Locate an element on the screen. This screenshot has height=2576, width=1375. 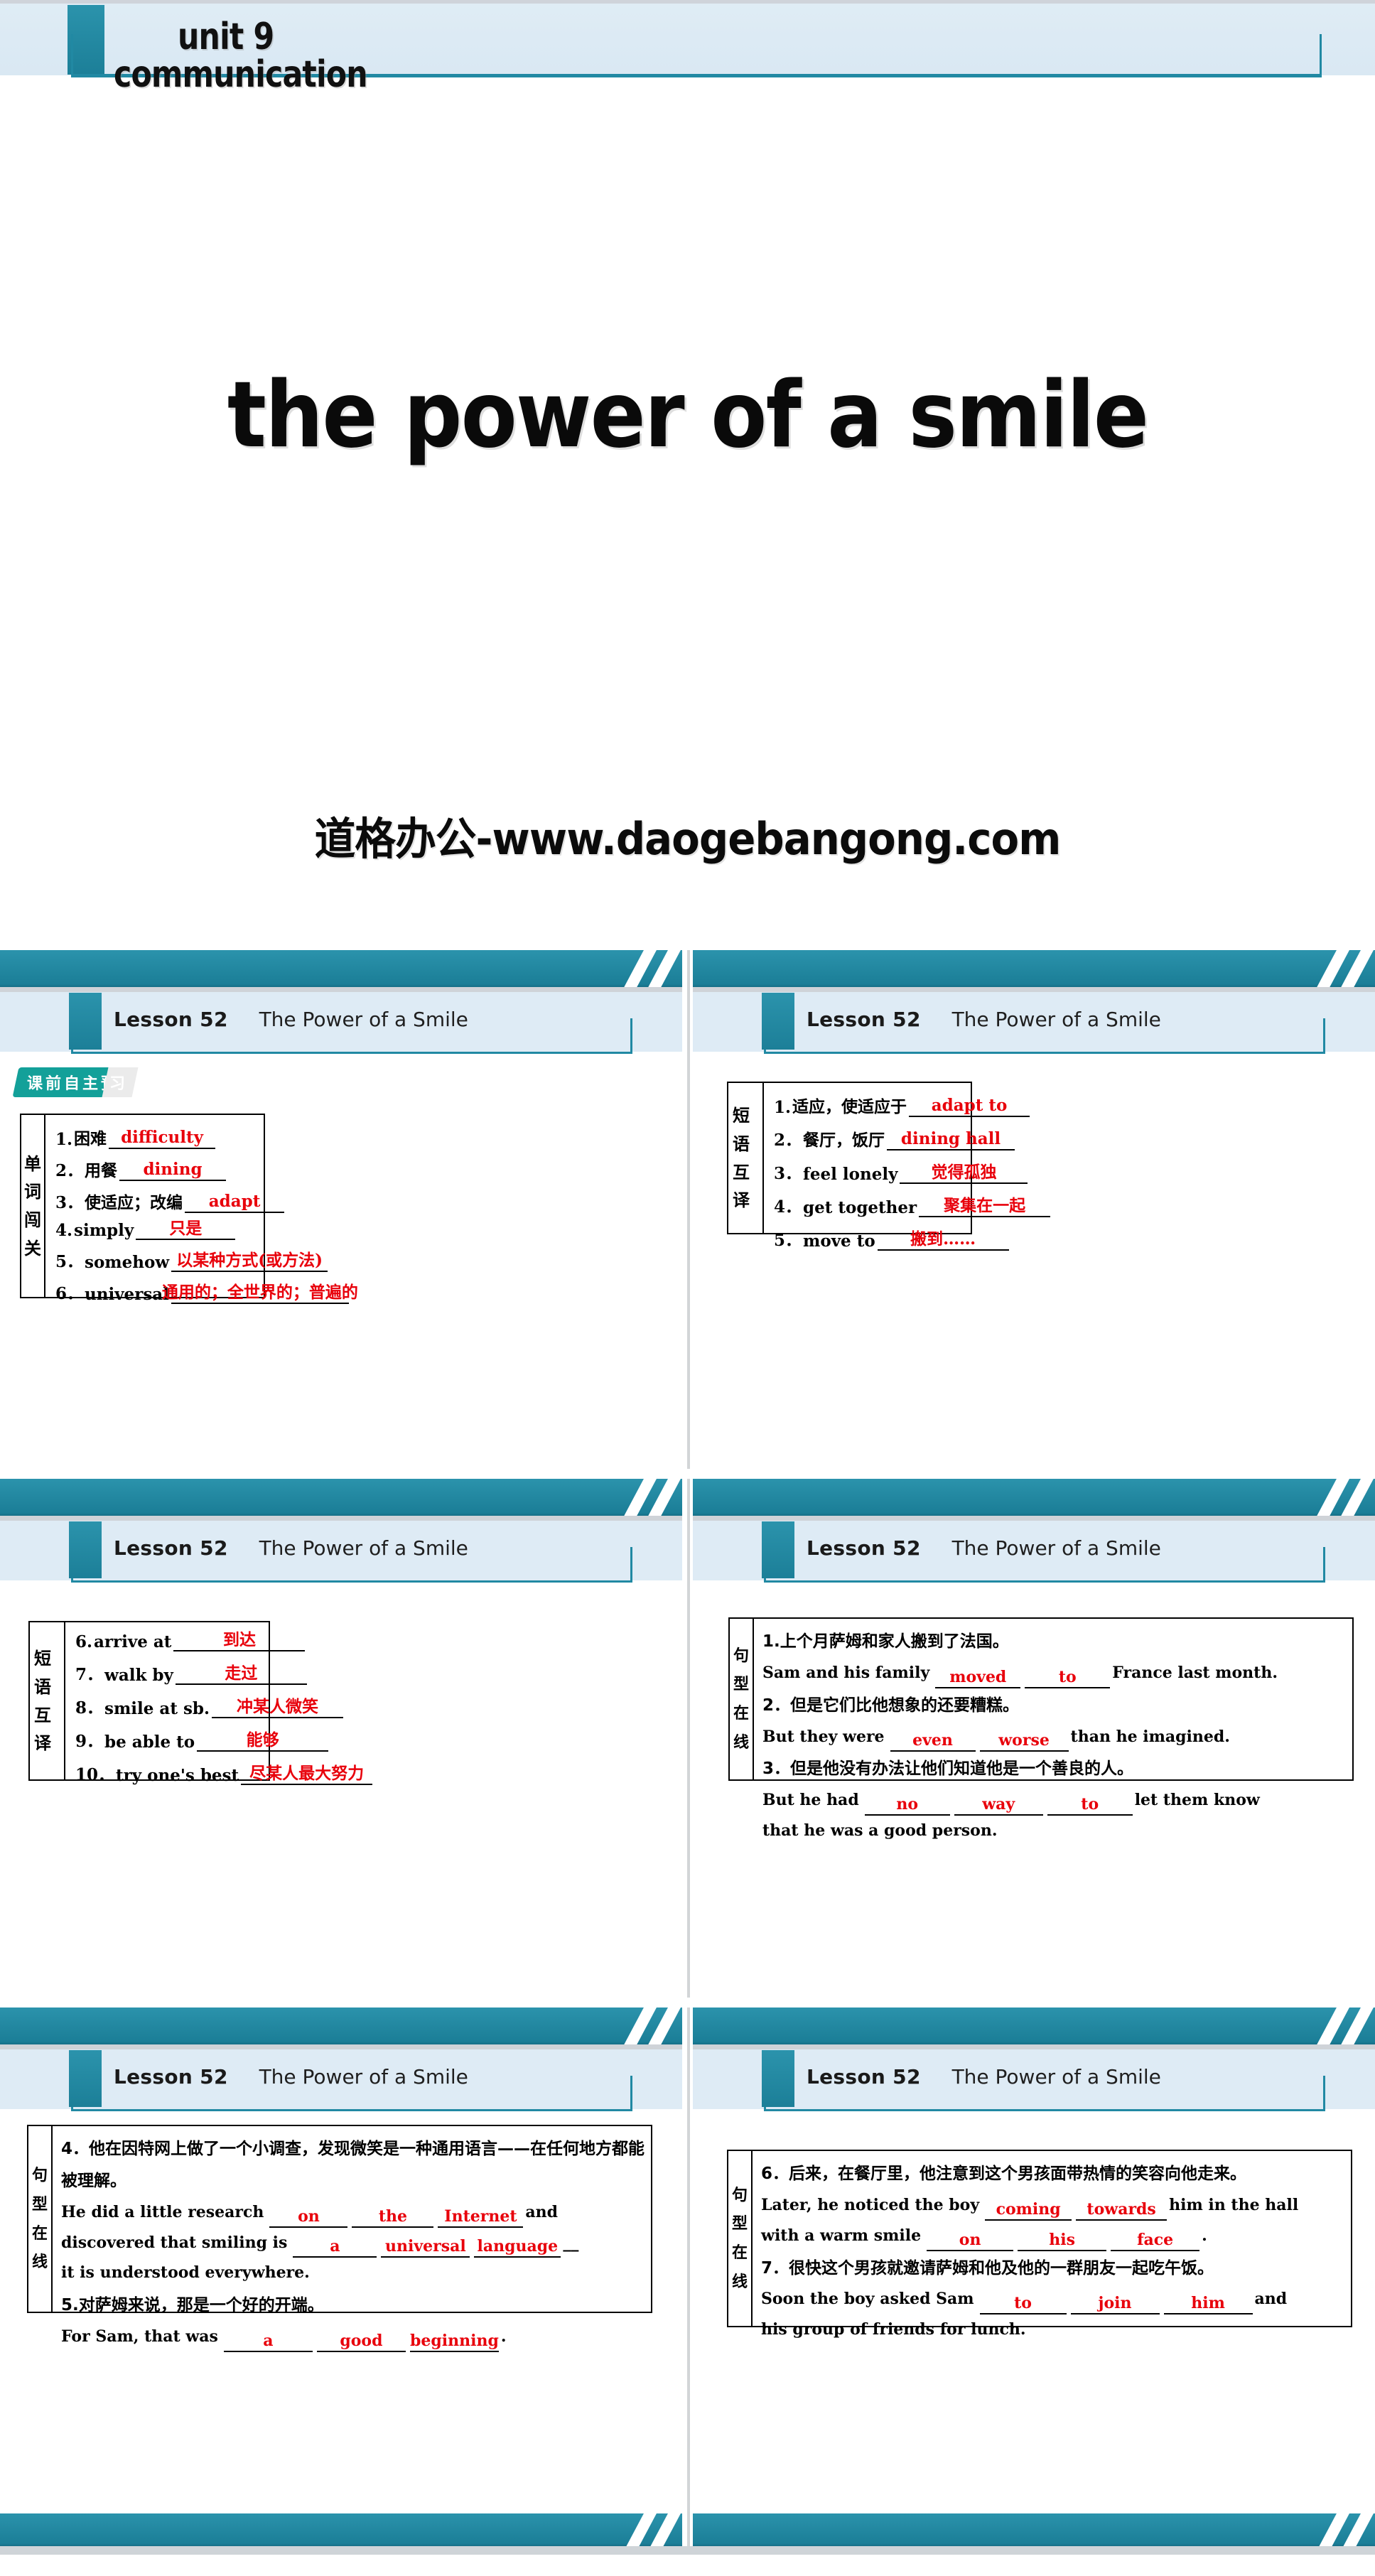
sentence-text: Soon the boy asked Sam is located at coordinates (867, 2300).